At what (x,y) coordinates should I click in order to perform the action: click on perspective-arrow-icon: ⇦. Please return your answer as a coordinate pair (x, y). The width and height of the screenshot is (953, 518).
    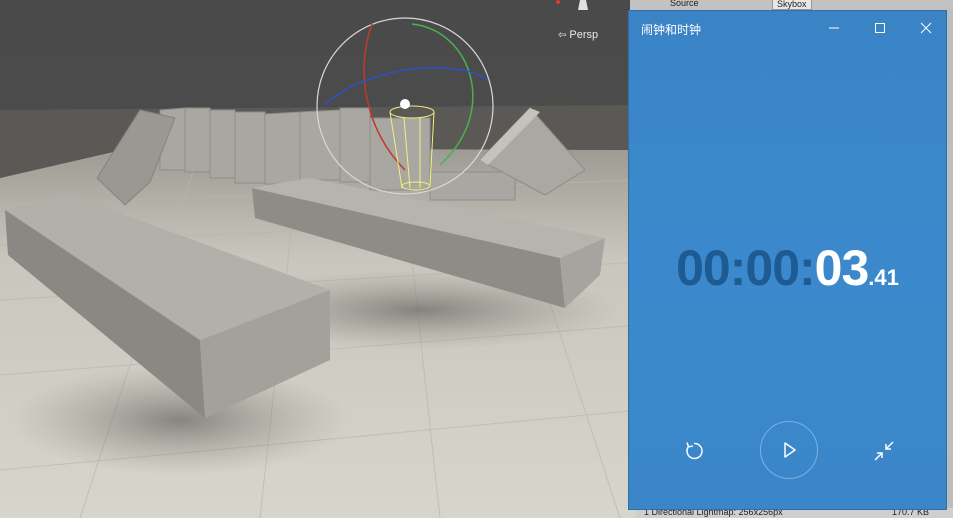
    Looking at the image, I should click on (562, 35).